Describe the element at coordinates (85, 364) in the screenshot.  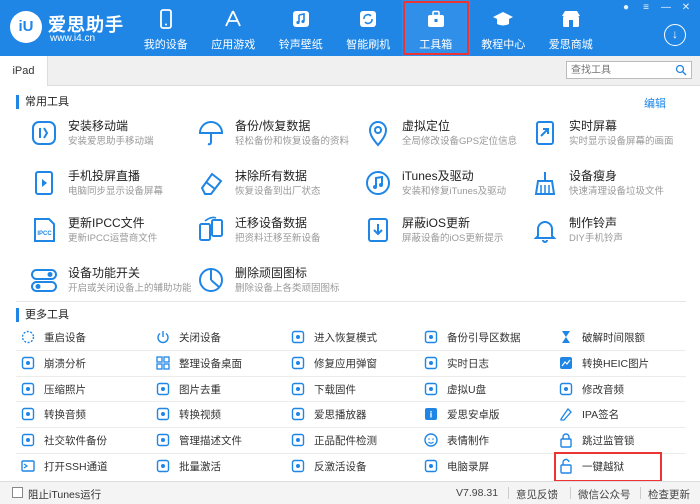
I see `more-tool-item: 崩溃分析` at that location.